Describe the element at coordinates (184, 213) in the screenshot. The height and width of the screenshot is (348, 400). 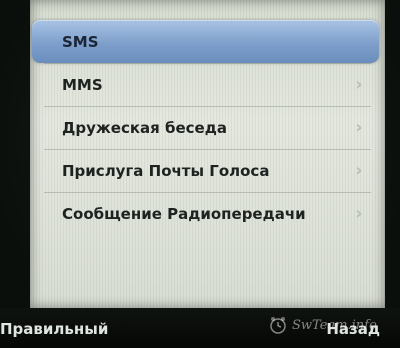
I see `menu-item-label: Сообщение Радиопередачи` at that location.